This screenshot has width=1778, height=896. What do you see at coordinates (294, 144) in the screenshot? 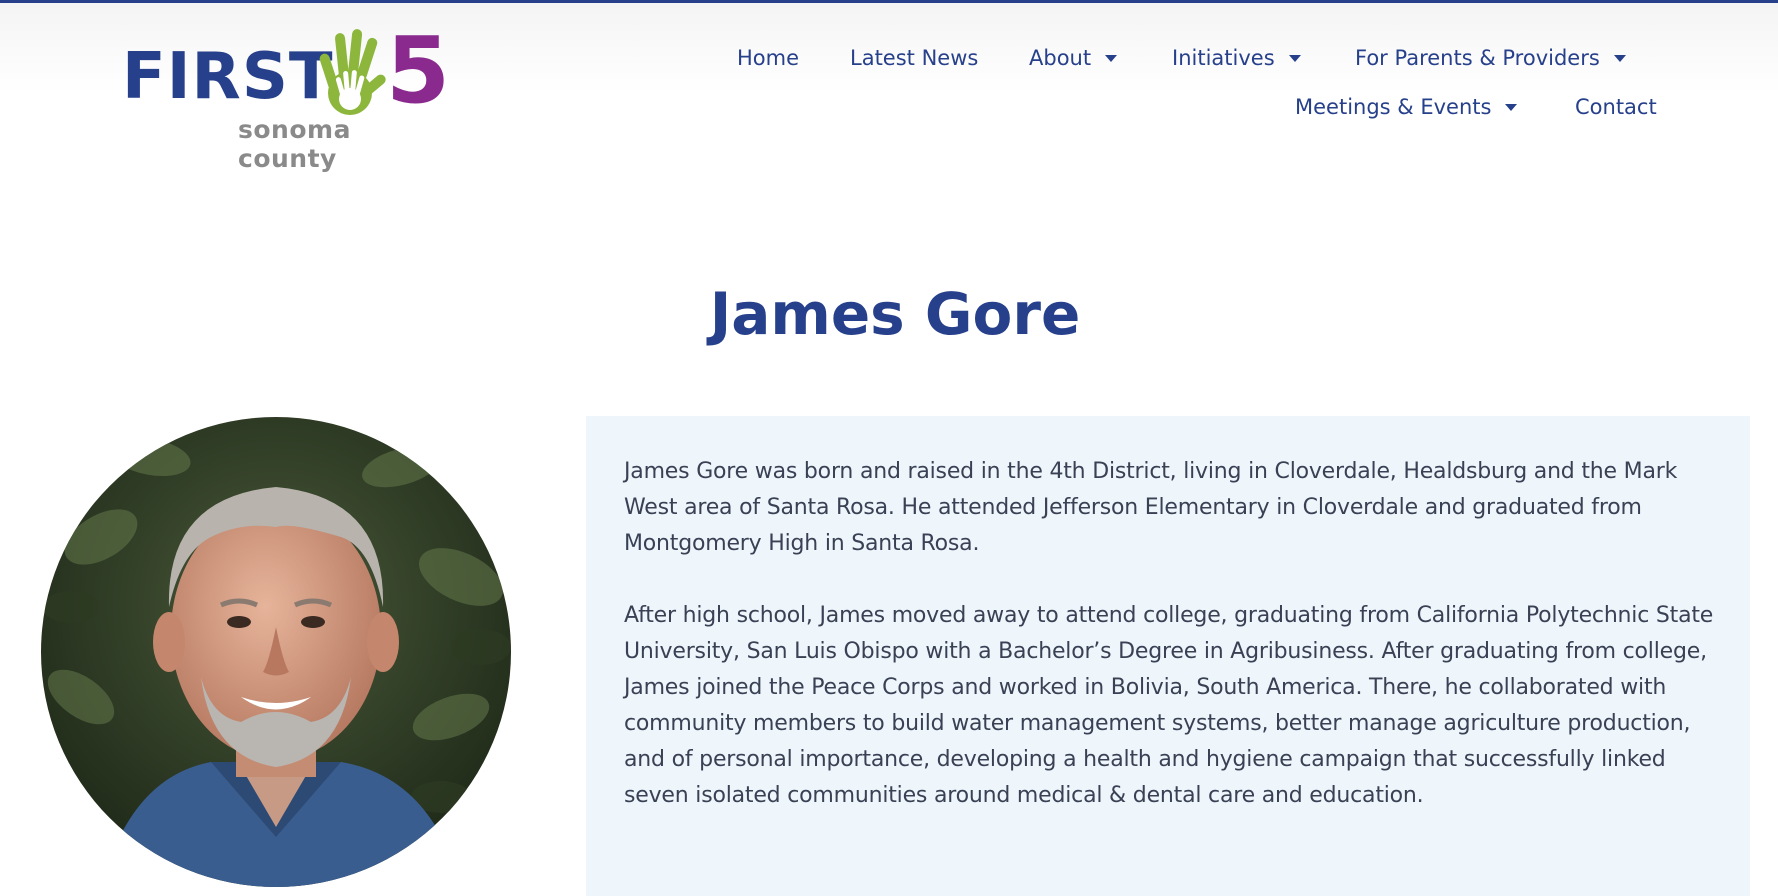
I see `logo-subtitle: sonoma county` at bounding box center [294, 144].